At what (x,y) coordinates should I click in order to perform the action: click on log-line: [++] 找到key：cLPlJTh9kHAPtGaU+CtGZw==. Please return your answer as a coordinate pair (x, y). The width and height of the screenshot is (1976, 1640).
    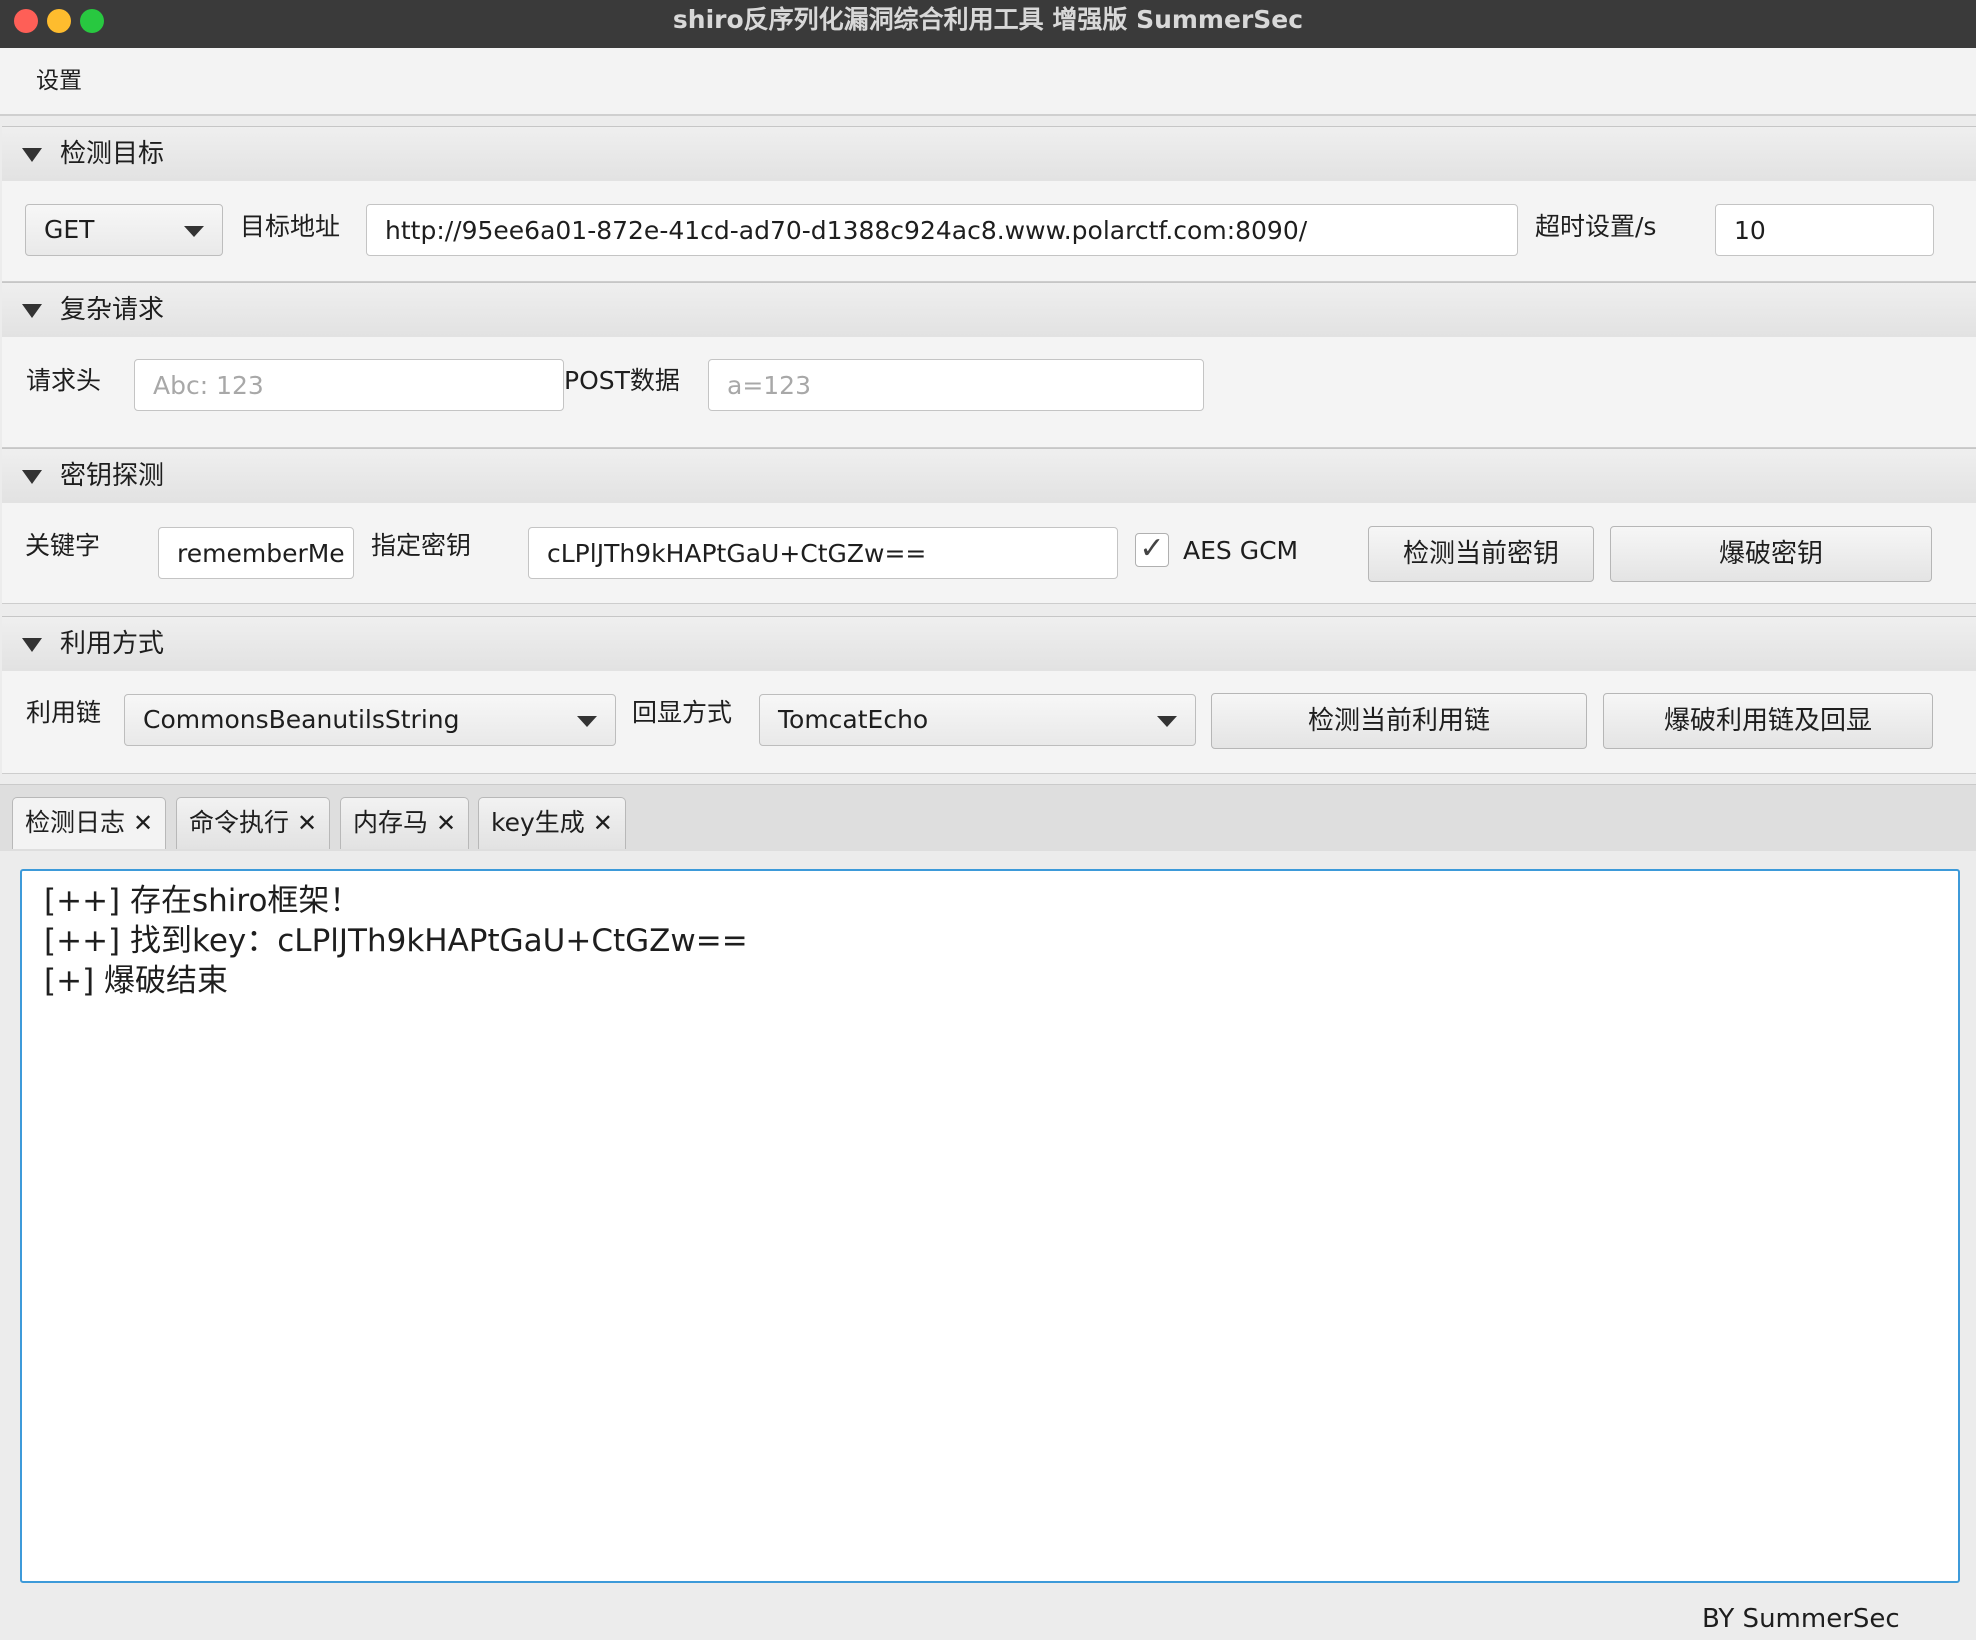
    Looking at the image, I should click on (396, 941).